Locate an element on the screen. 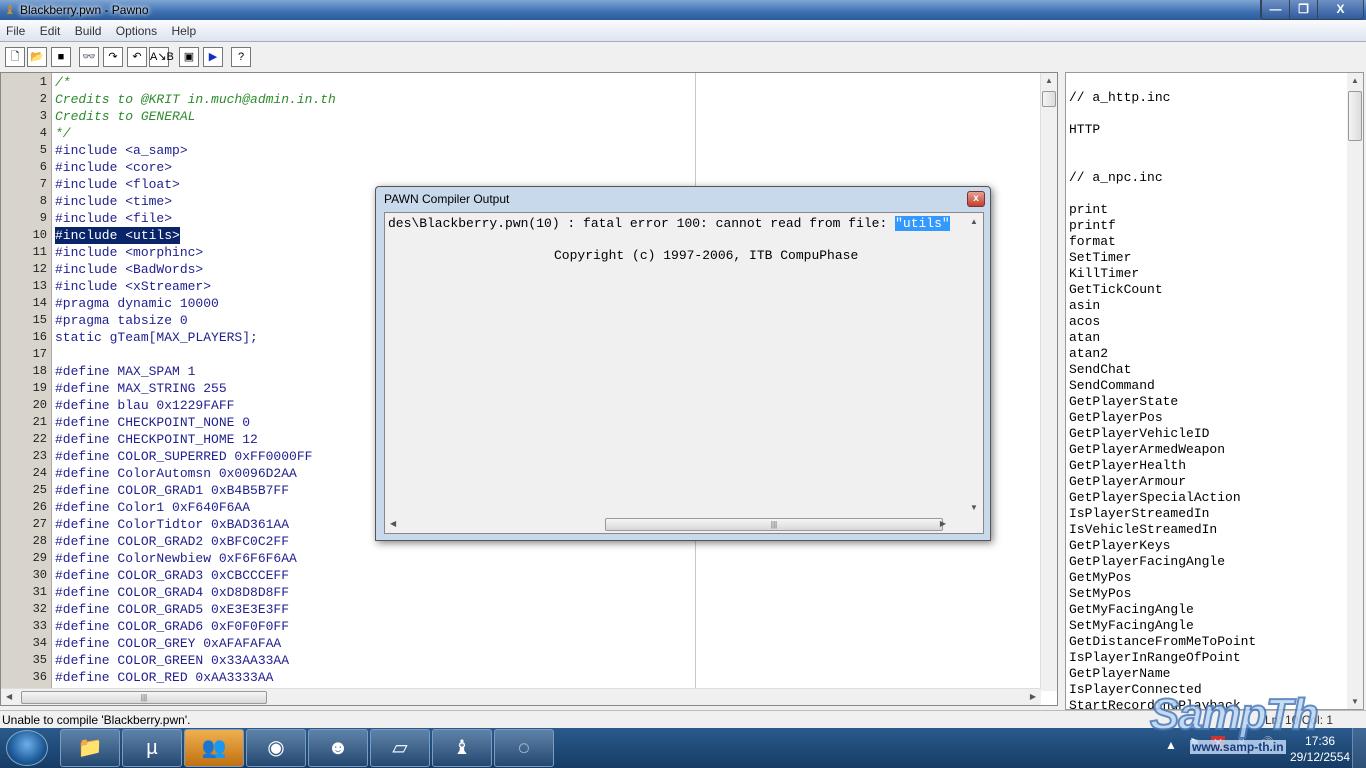  function-item: asin is located at coordinates (1214, 306).